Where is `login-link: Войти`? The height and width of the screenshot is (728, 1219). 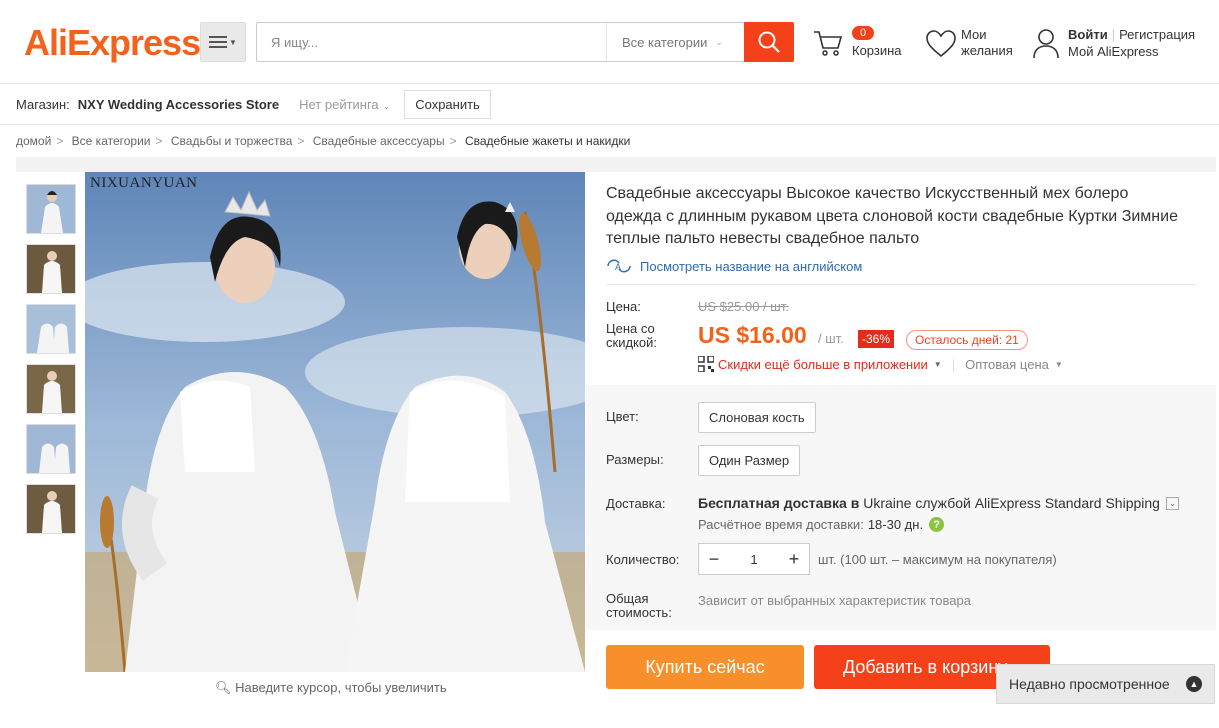
login-link: Войти is located at coordinates (1088, 34).